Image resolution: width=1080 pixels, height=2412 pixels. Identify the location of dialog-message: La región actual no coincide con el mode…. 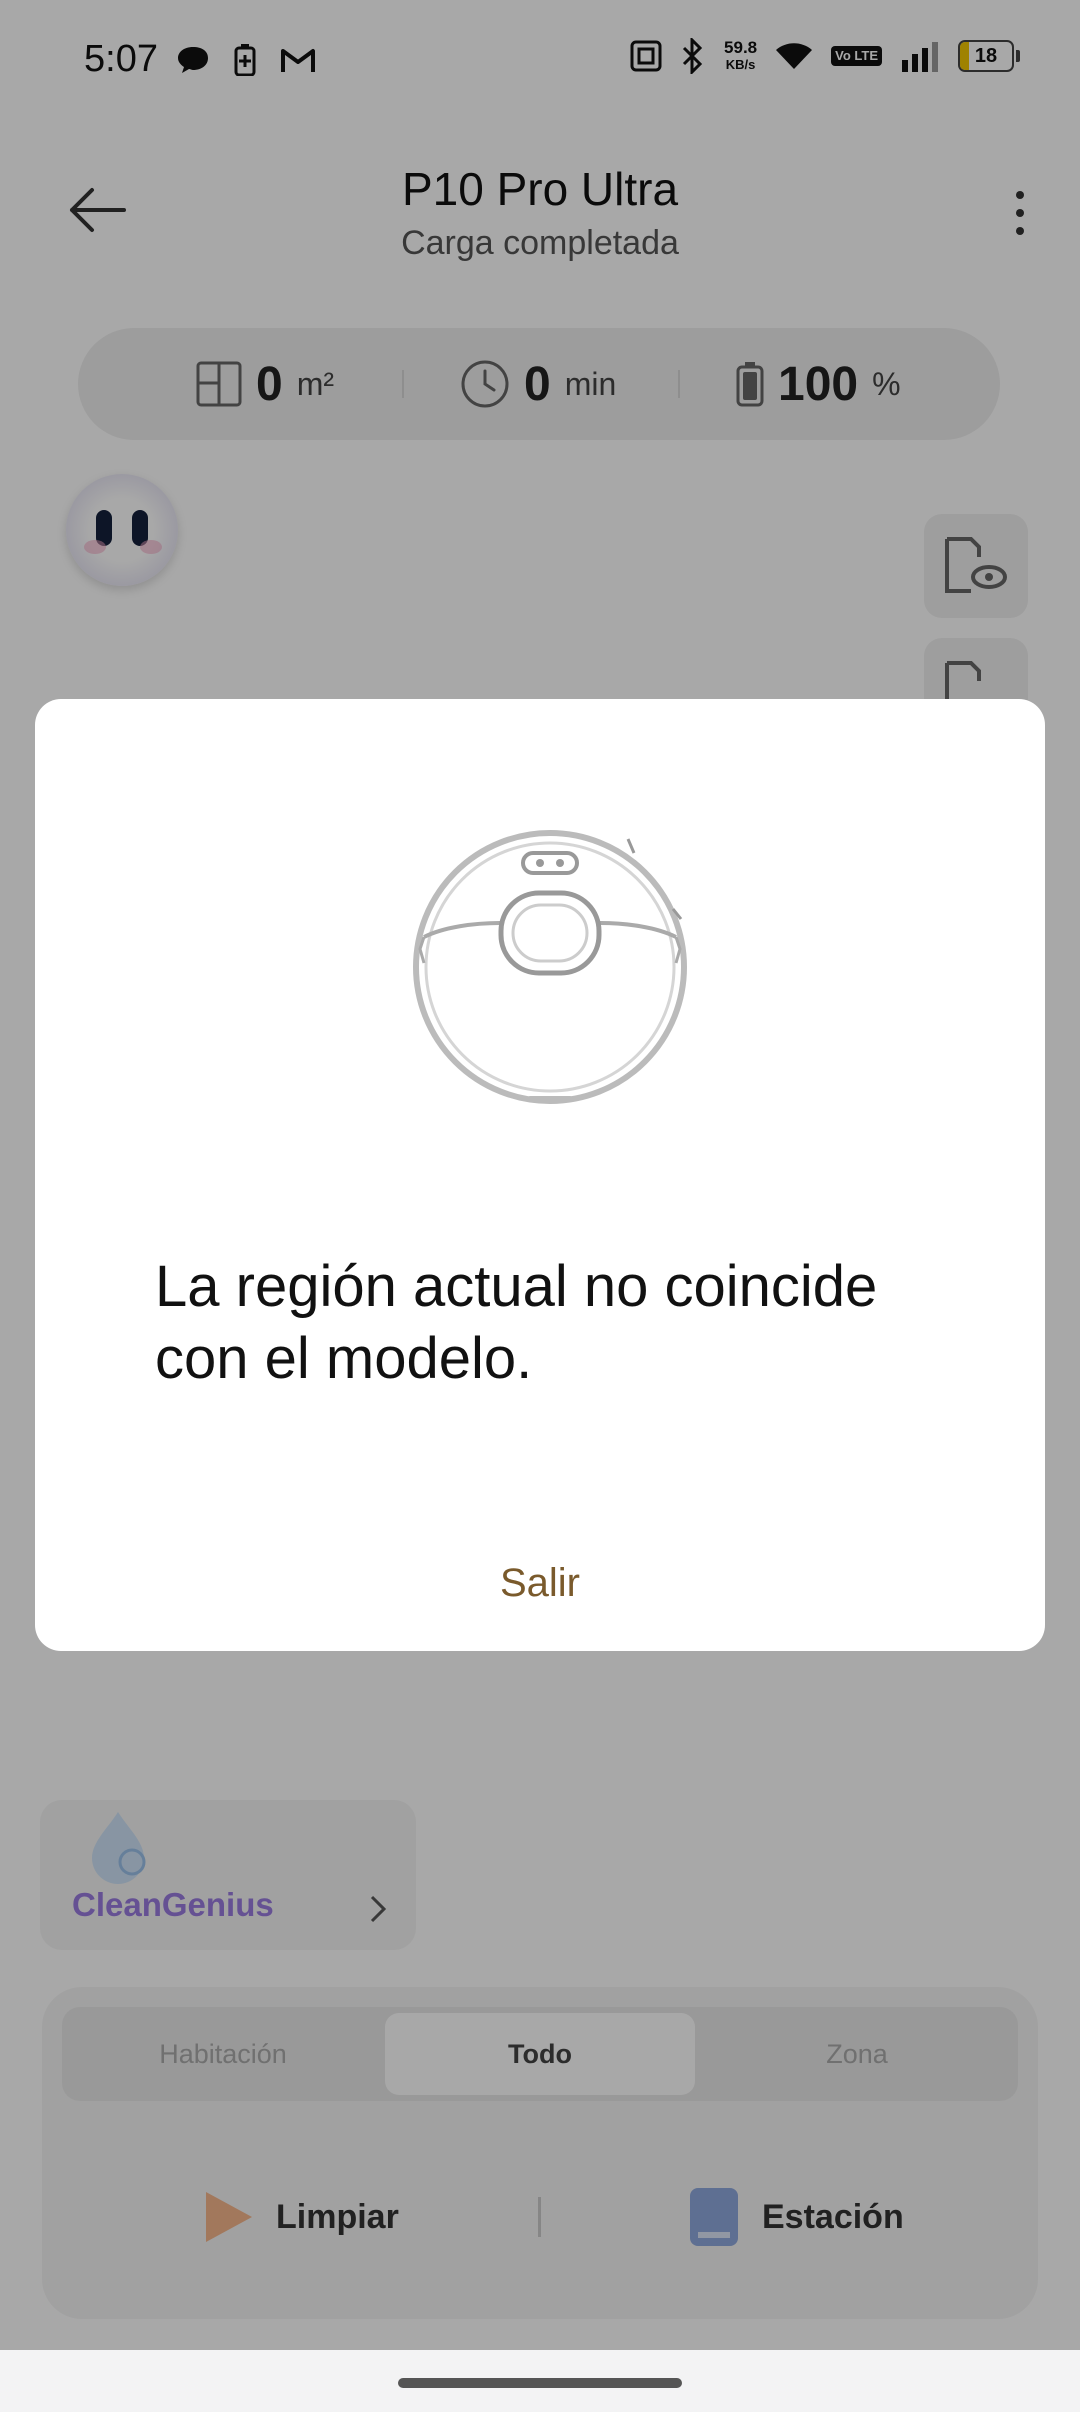
(516, 1322).